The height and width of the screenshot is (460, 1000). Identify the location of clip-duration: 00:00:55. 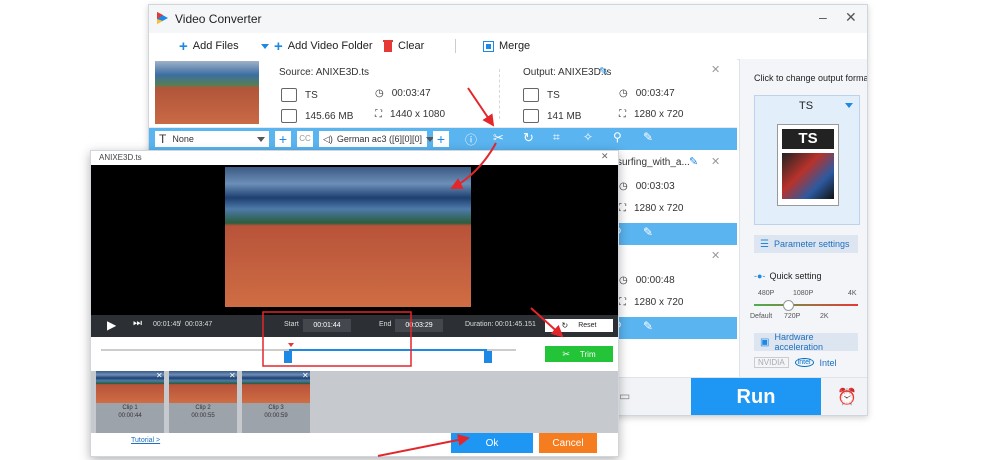
(203, 416).